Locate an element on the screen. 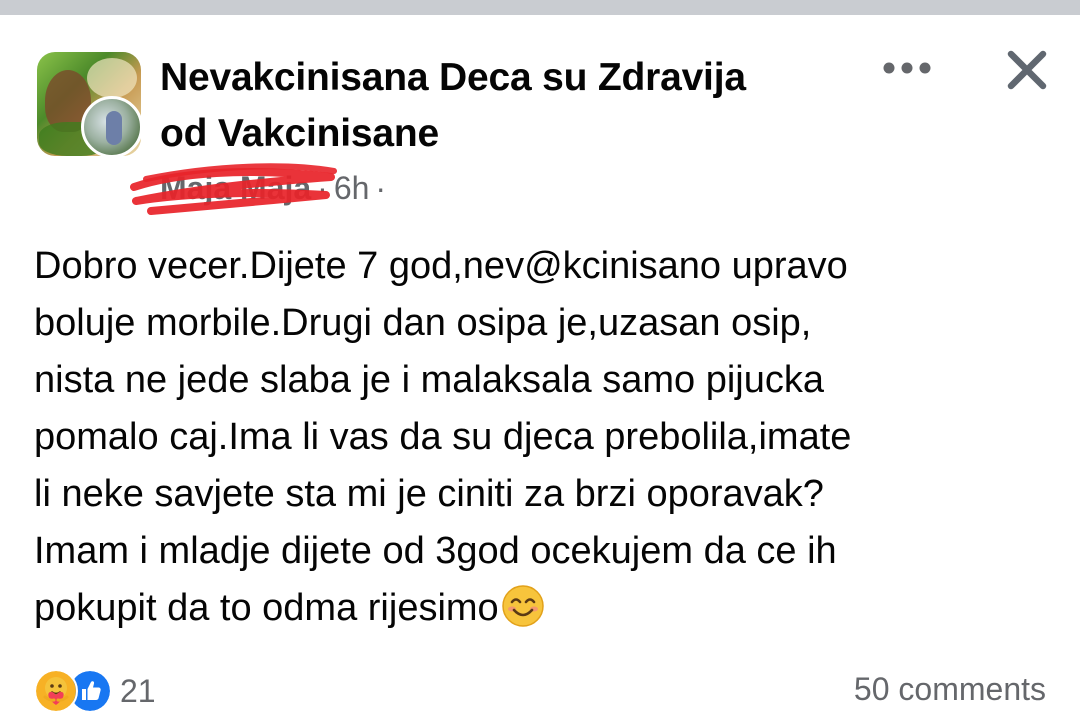  avatar-stack is located at coordinates (90, 105).